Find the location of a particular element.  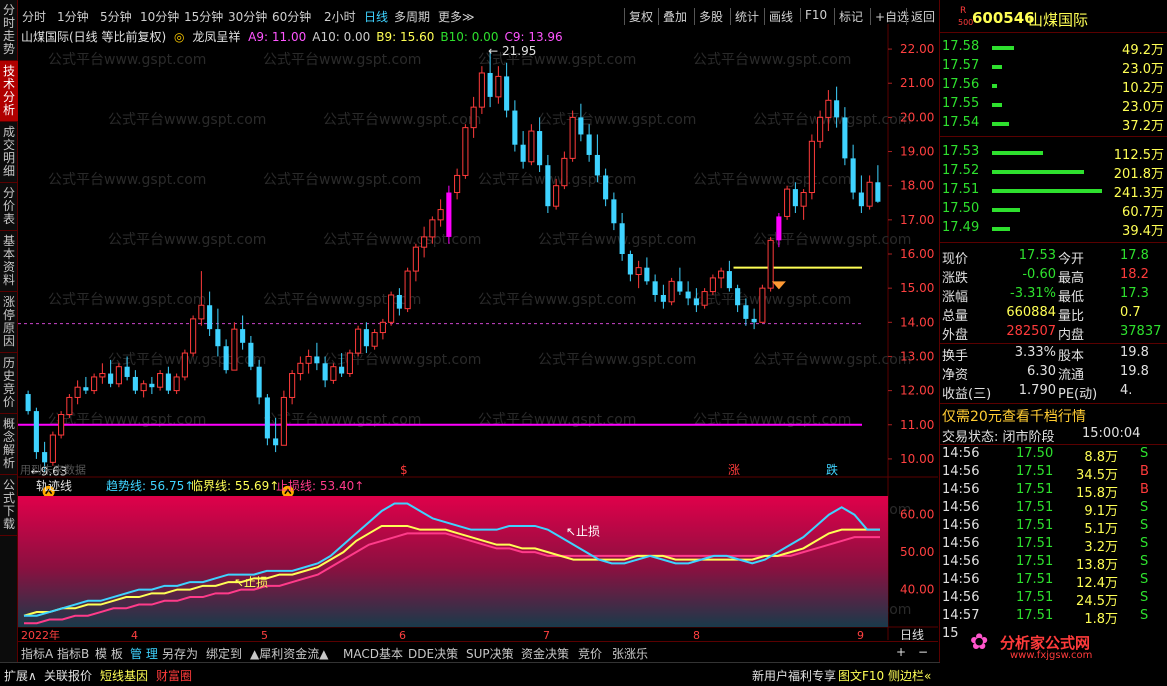

period-button-8: 日线 is located at coordinates (376, 16).